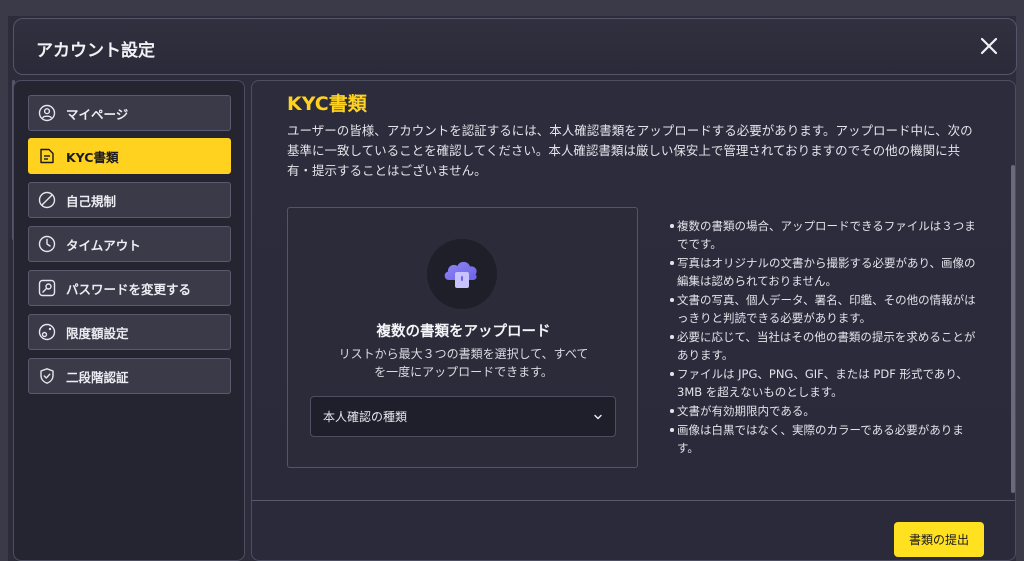 This screenshot has width=1024, height=561. What do you see at coordinates (47, 113) in the screenshot?
I see `user-icon` at bounding box center [47, 113].